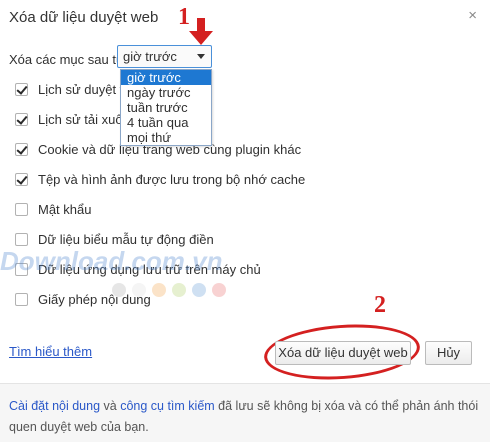  Describe the element at coordinates (69, 59) in the screenshot. I see `period-label: Xóa các mục sau từ:` at that location.